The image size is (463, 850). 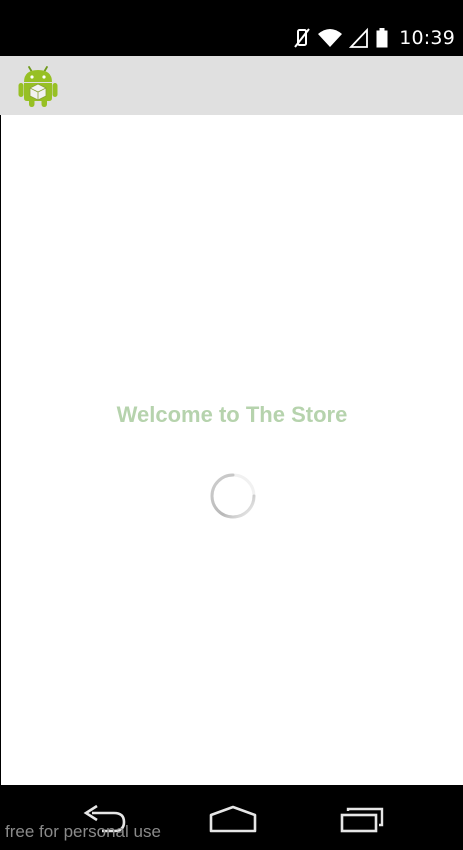 I want to click on vibrate-mute-icon, so click(x=302, y=38).